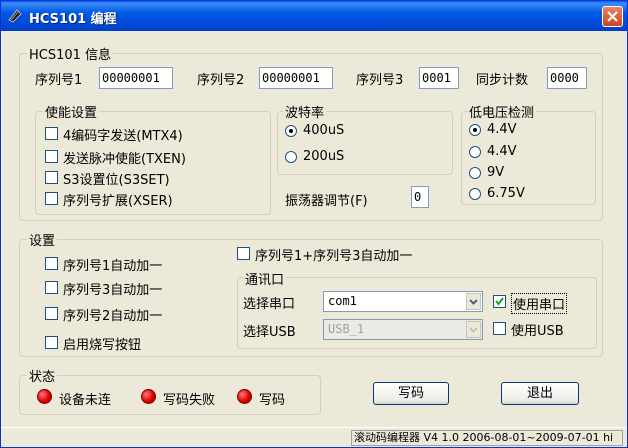 The height and width of the screenshot is (448, 628). Describe the element at coordinates (314, 437) in the screenshot. I see `status-bar: 滚动码编程器 V4 1.0 2006-08-01~2009-07-01 hi` at that location.